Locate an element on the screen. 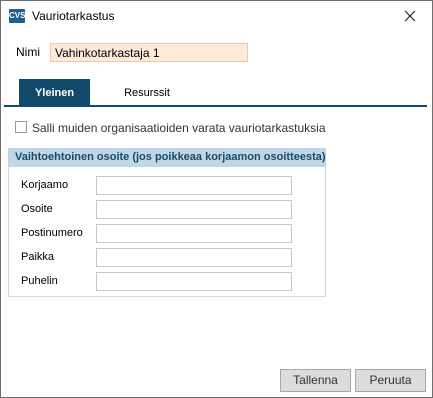 The image size is (433, 398). tab-yleinen: Yleinen is located at coordinates (54, 93).